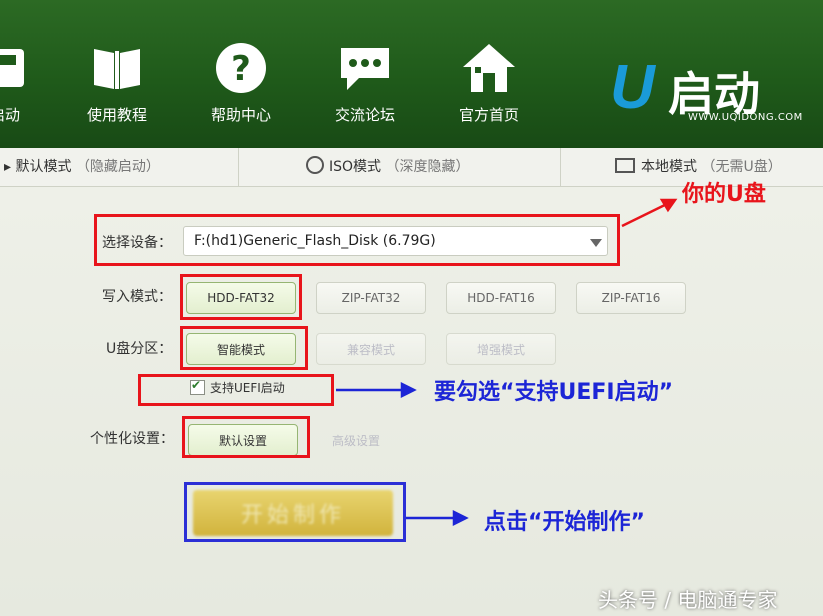 This screenshot has width=823, height=616. I want to click on arrow-start, so click(437, 518).